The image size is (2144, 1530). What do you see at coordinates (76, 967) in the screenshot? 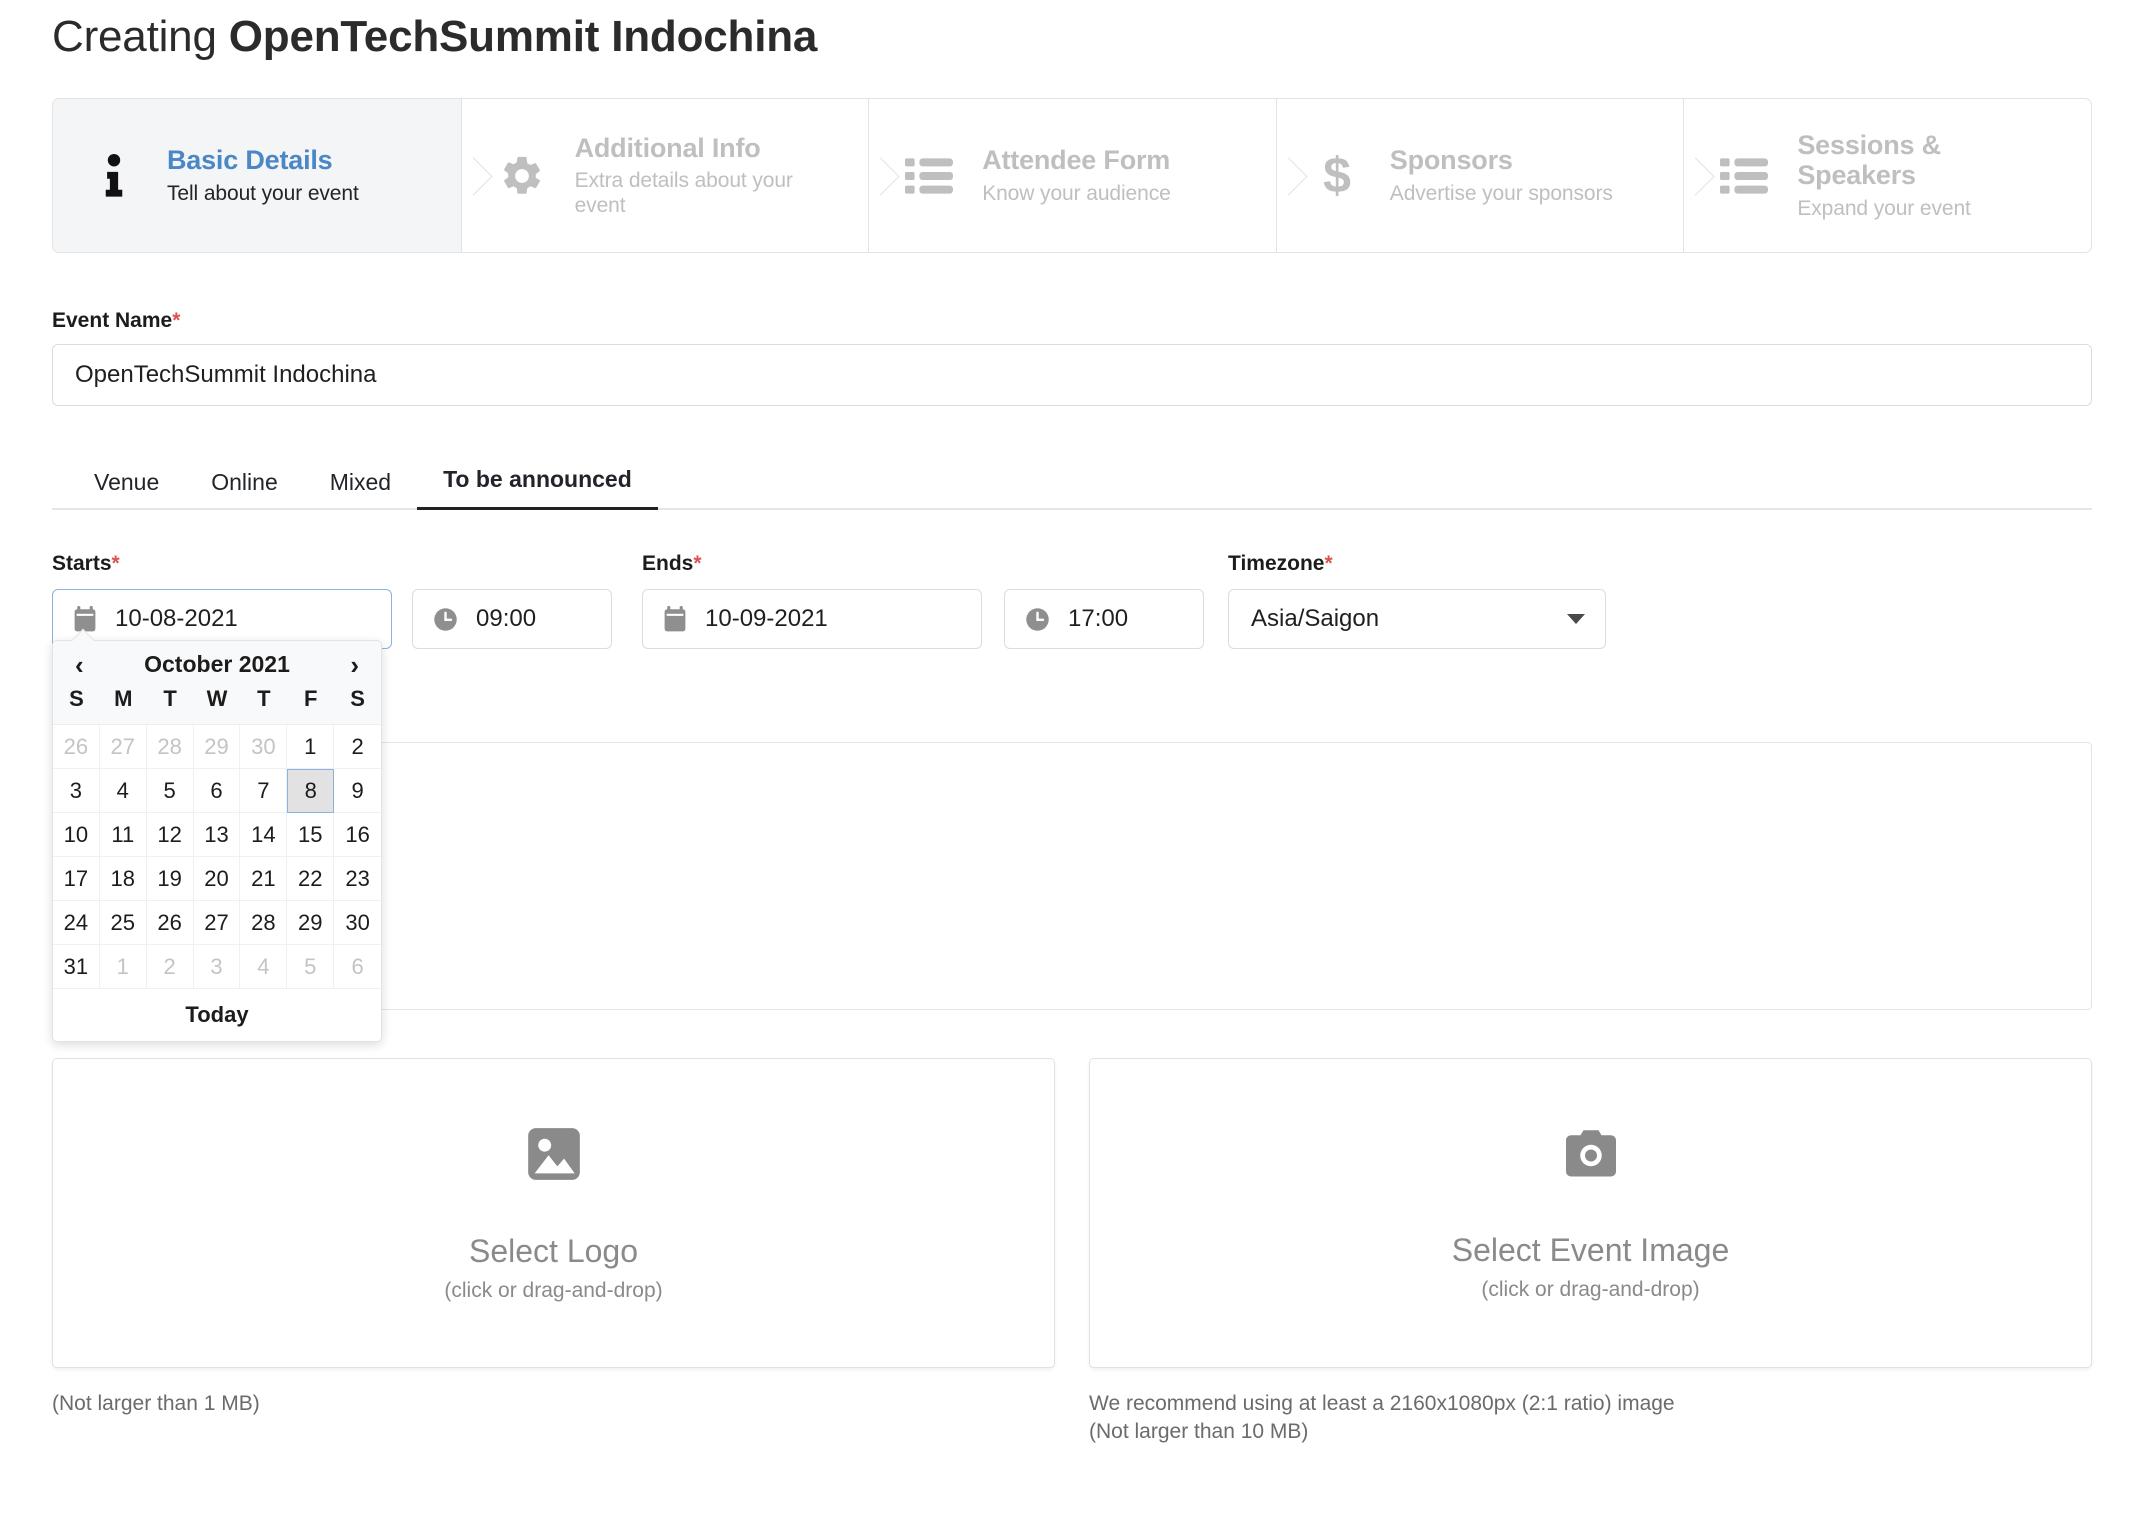
I see `datepicker-day: 31` at bounding box center [76, 967].